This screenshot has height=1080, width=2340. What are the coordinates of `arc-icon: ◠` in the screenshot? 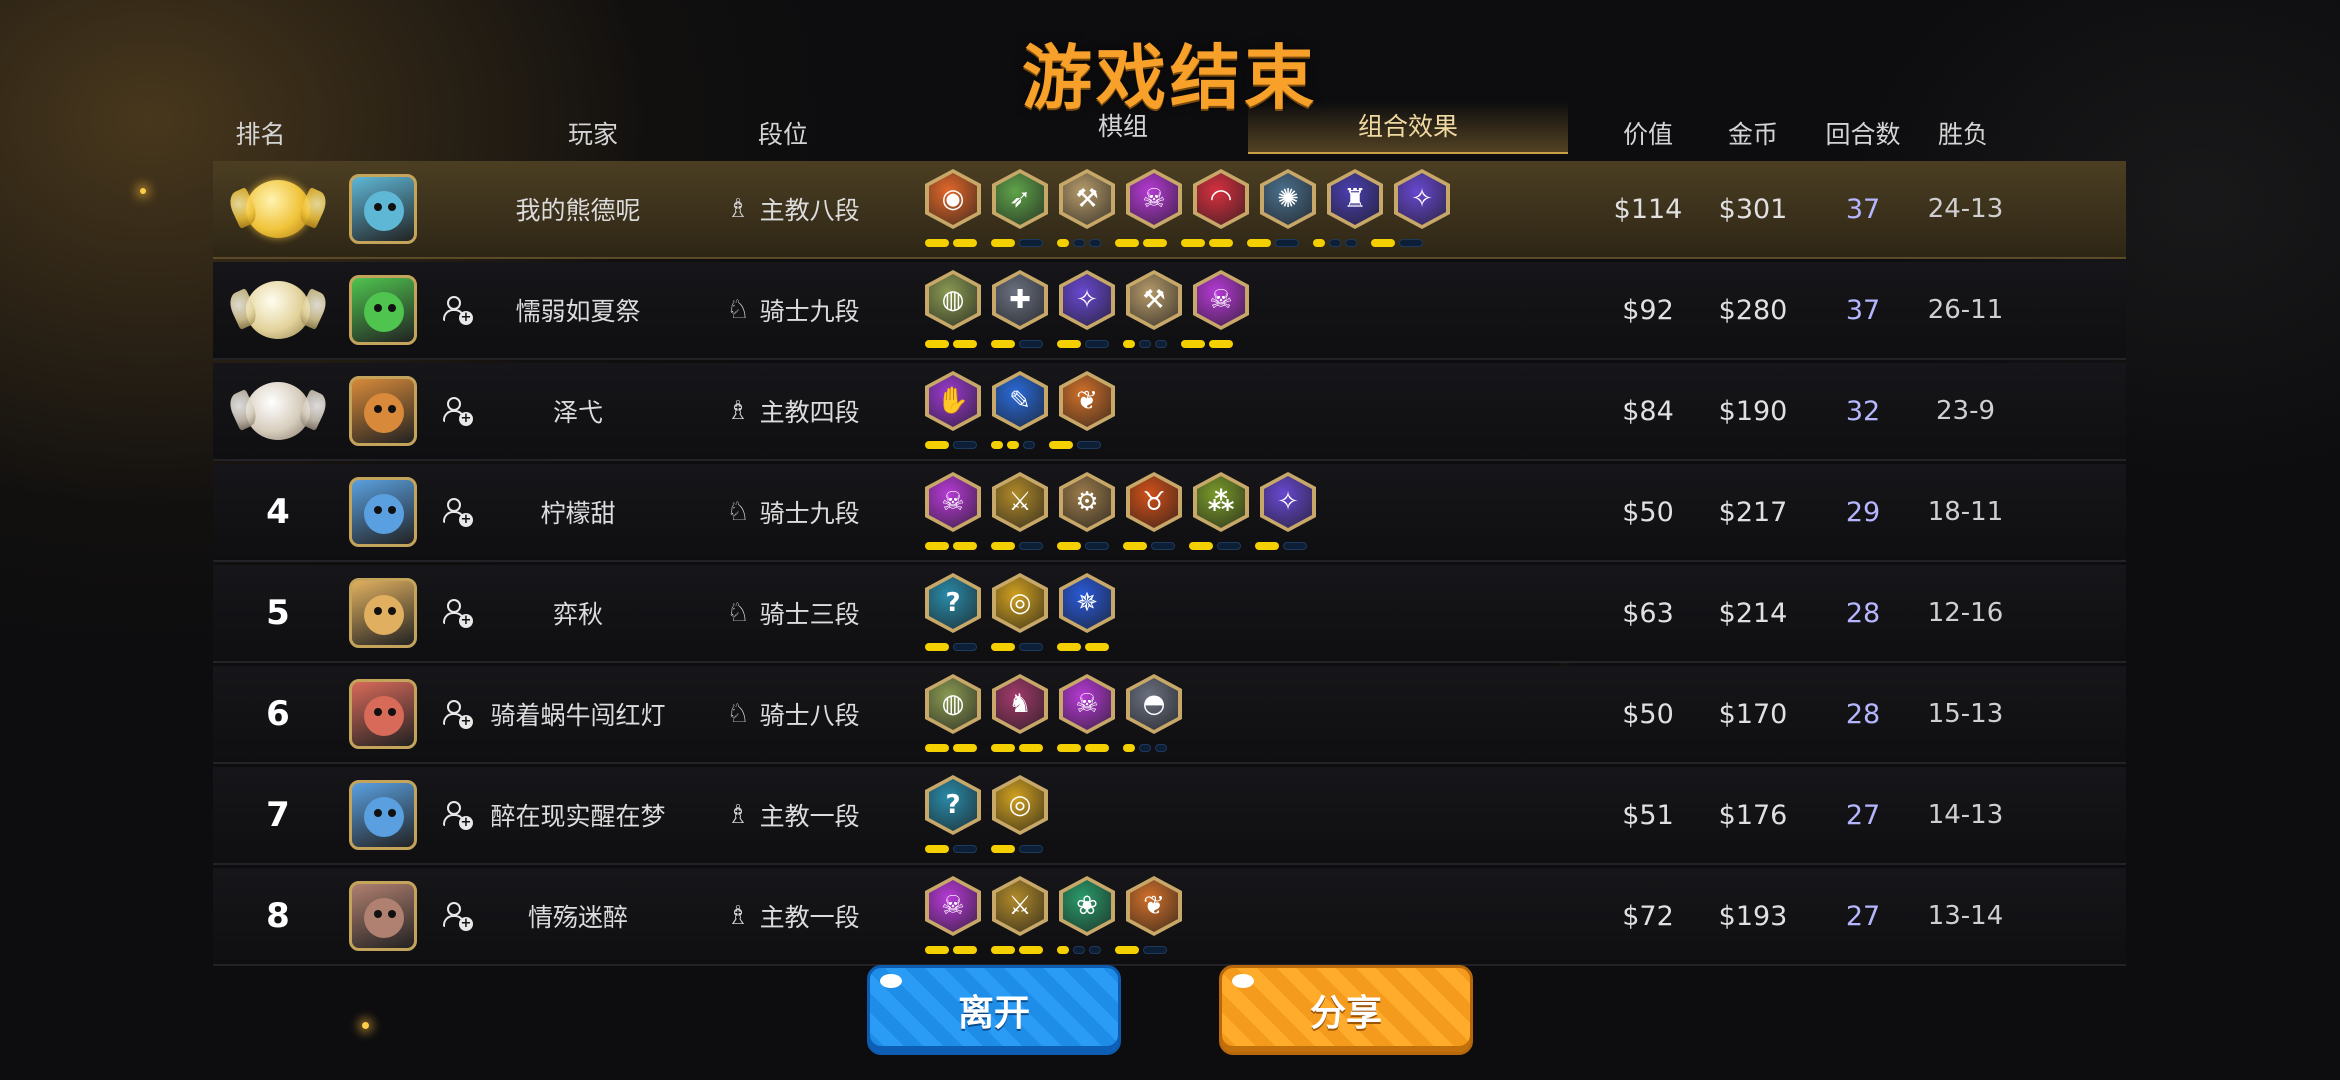 It's located at (1221, 199).